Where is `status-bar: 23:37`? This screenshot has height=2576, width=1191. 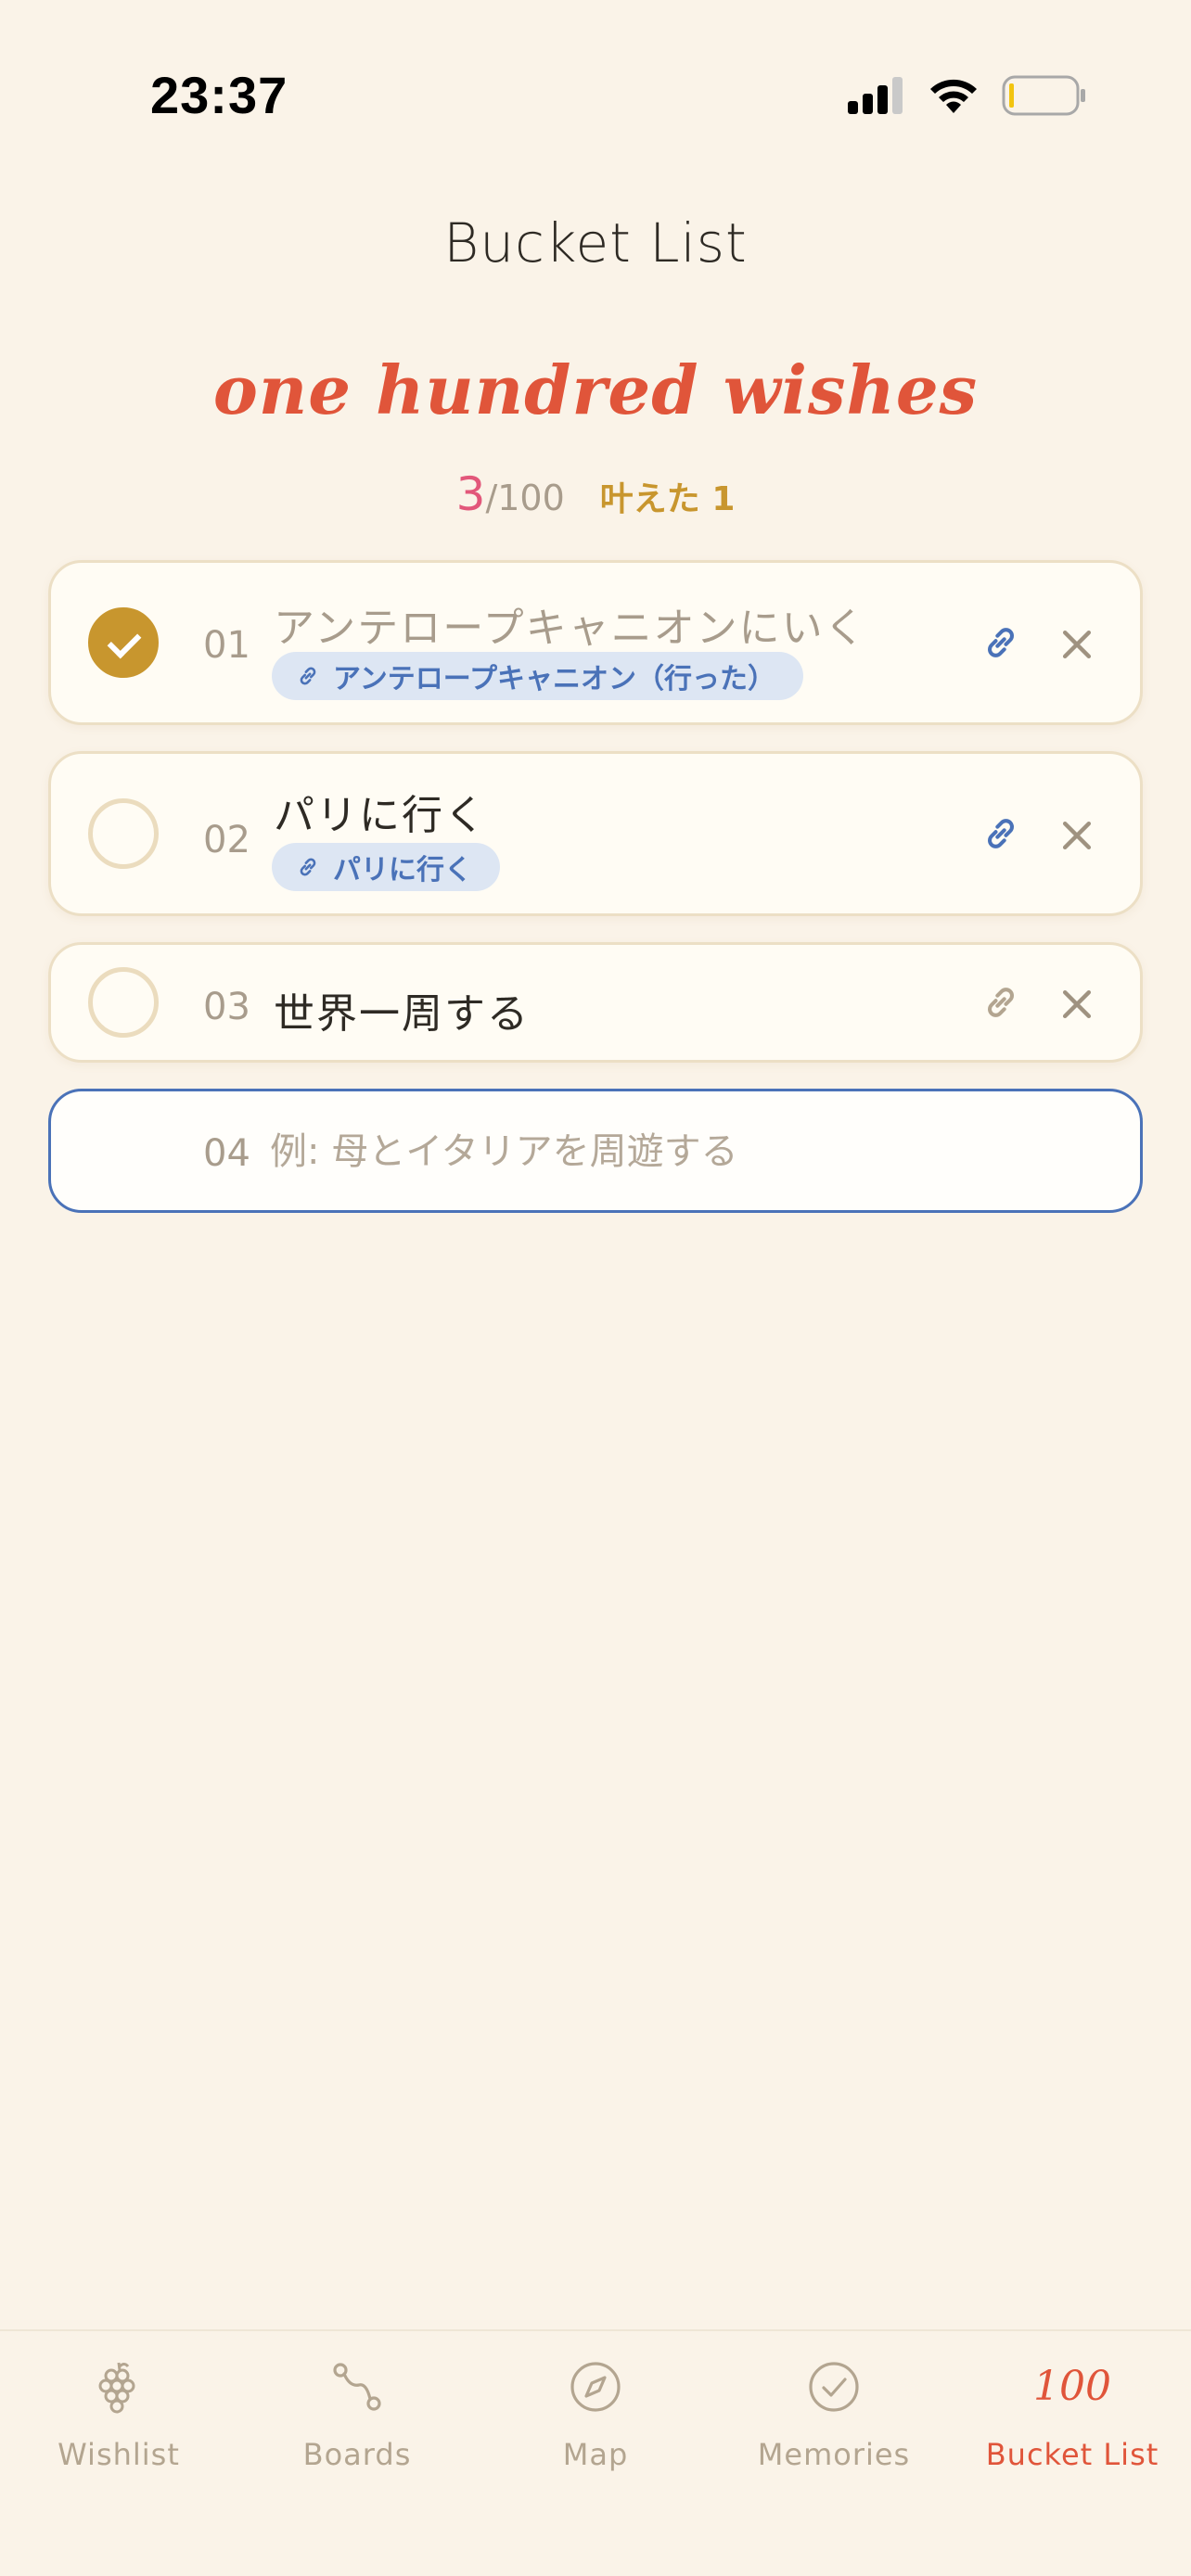
status-bar: 23:37 is located at coordinates (595, 92).